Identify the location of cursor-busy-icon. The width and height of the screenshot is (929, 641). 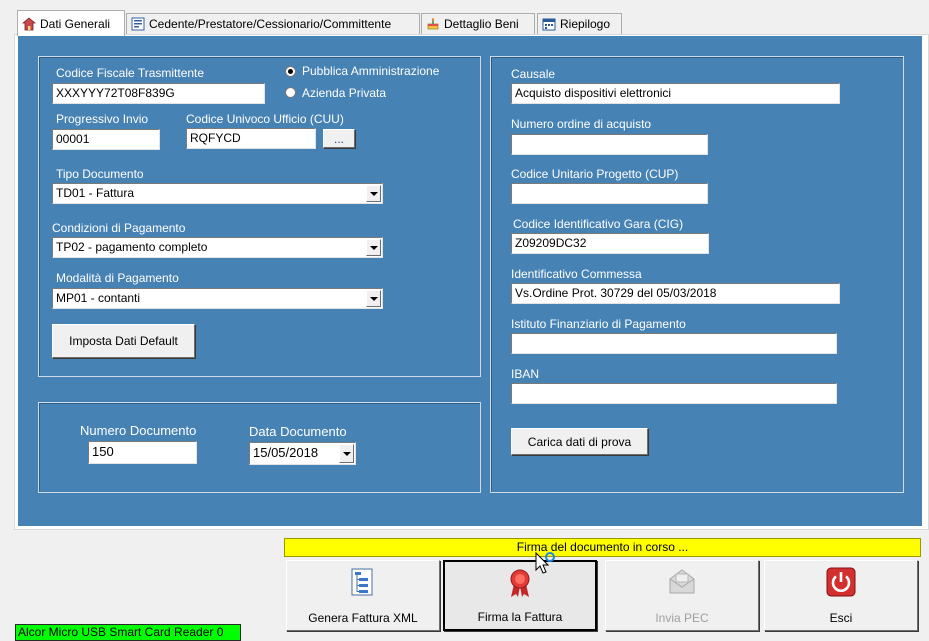
(545, 563).